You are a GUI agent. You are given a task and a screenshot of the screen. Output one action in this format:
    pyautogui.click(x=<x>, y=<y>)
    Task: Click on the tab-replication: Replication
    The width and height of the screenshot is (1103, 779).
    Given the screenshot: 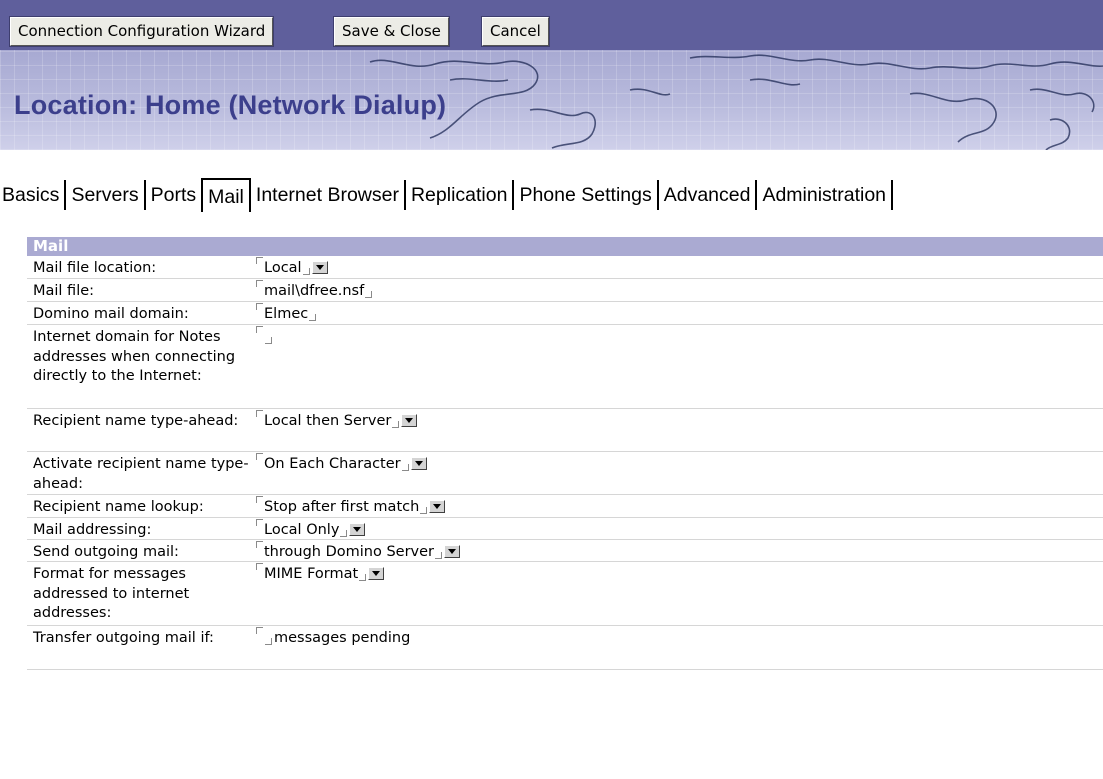 What is the action you would take?
    pyautogui.click(x=460, y=195)
    